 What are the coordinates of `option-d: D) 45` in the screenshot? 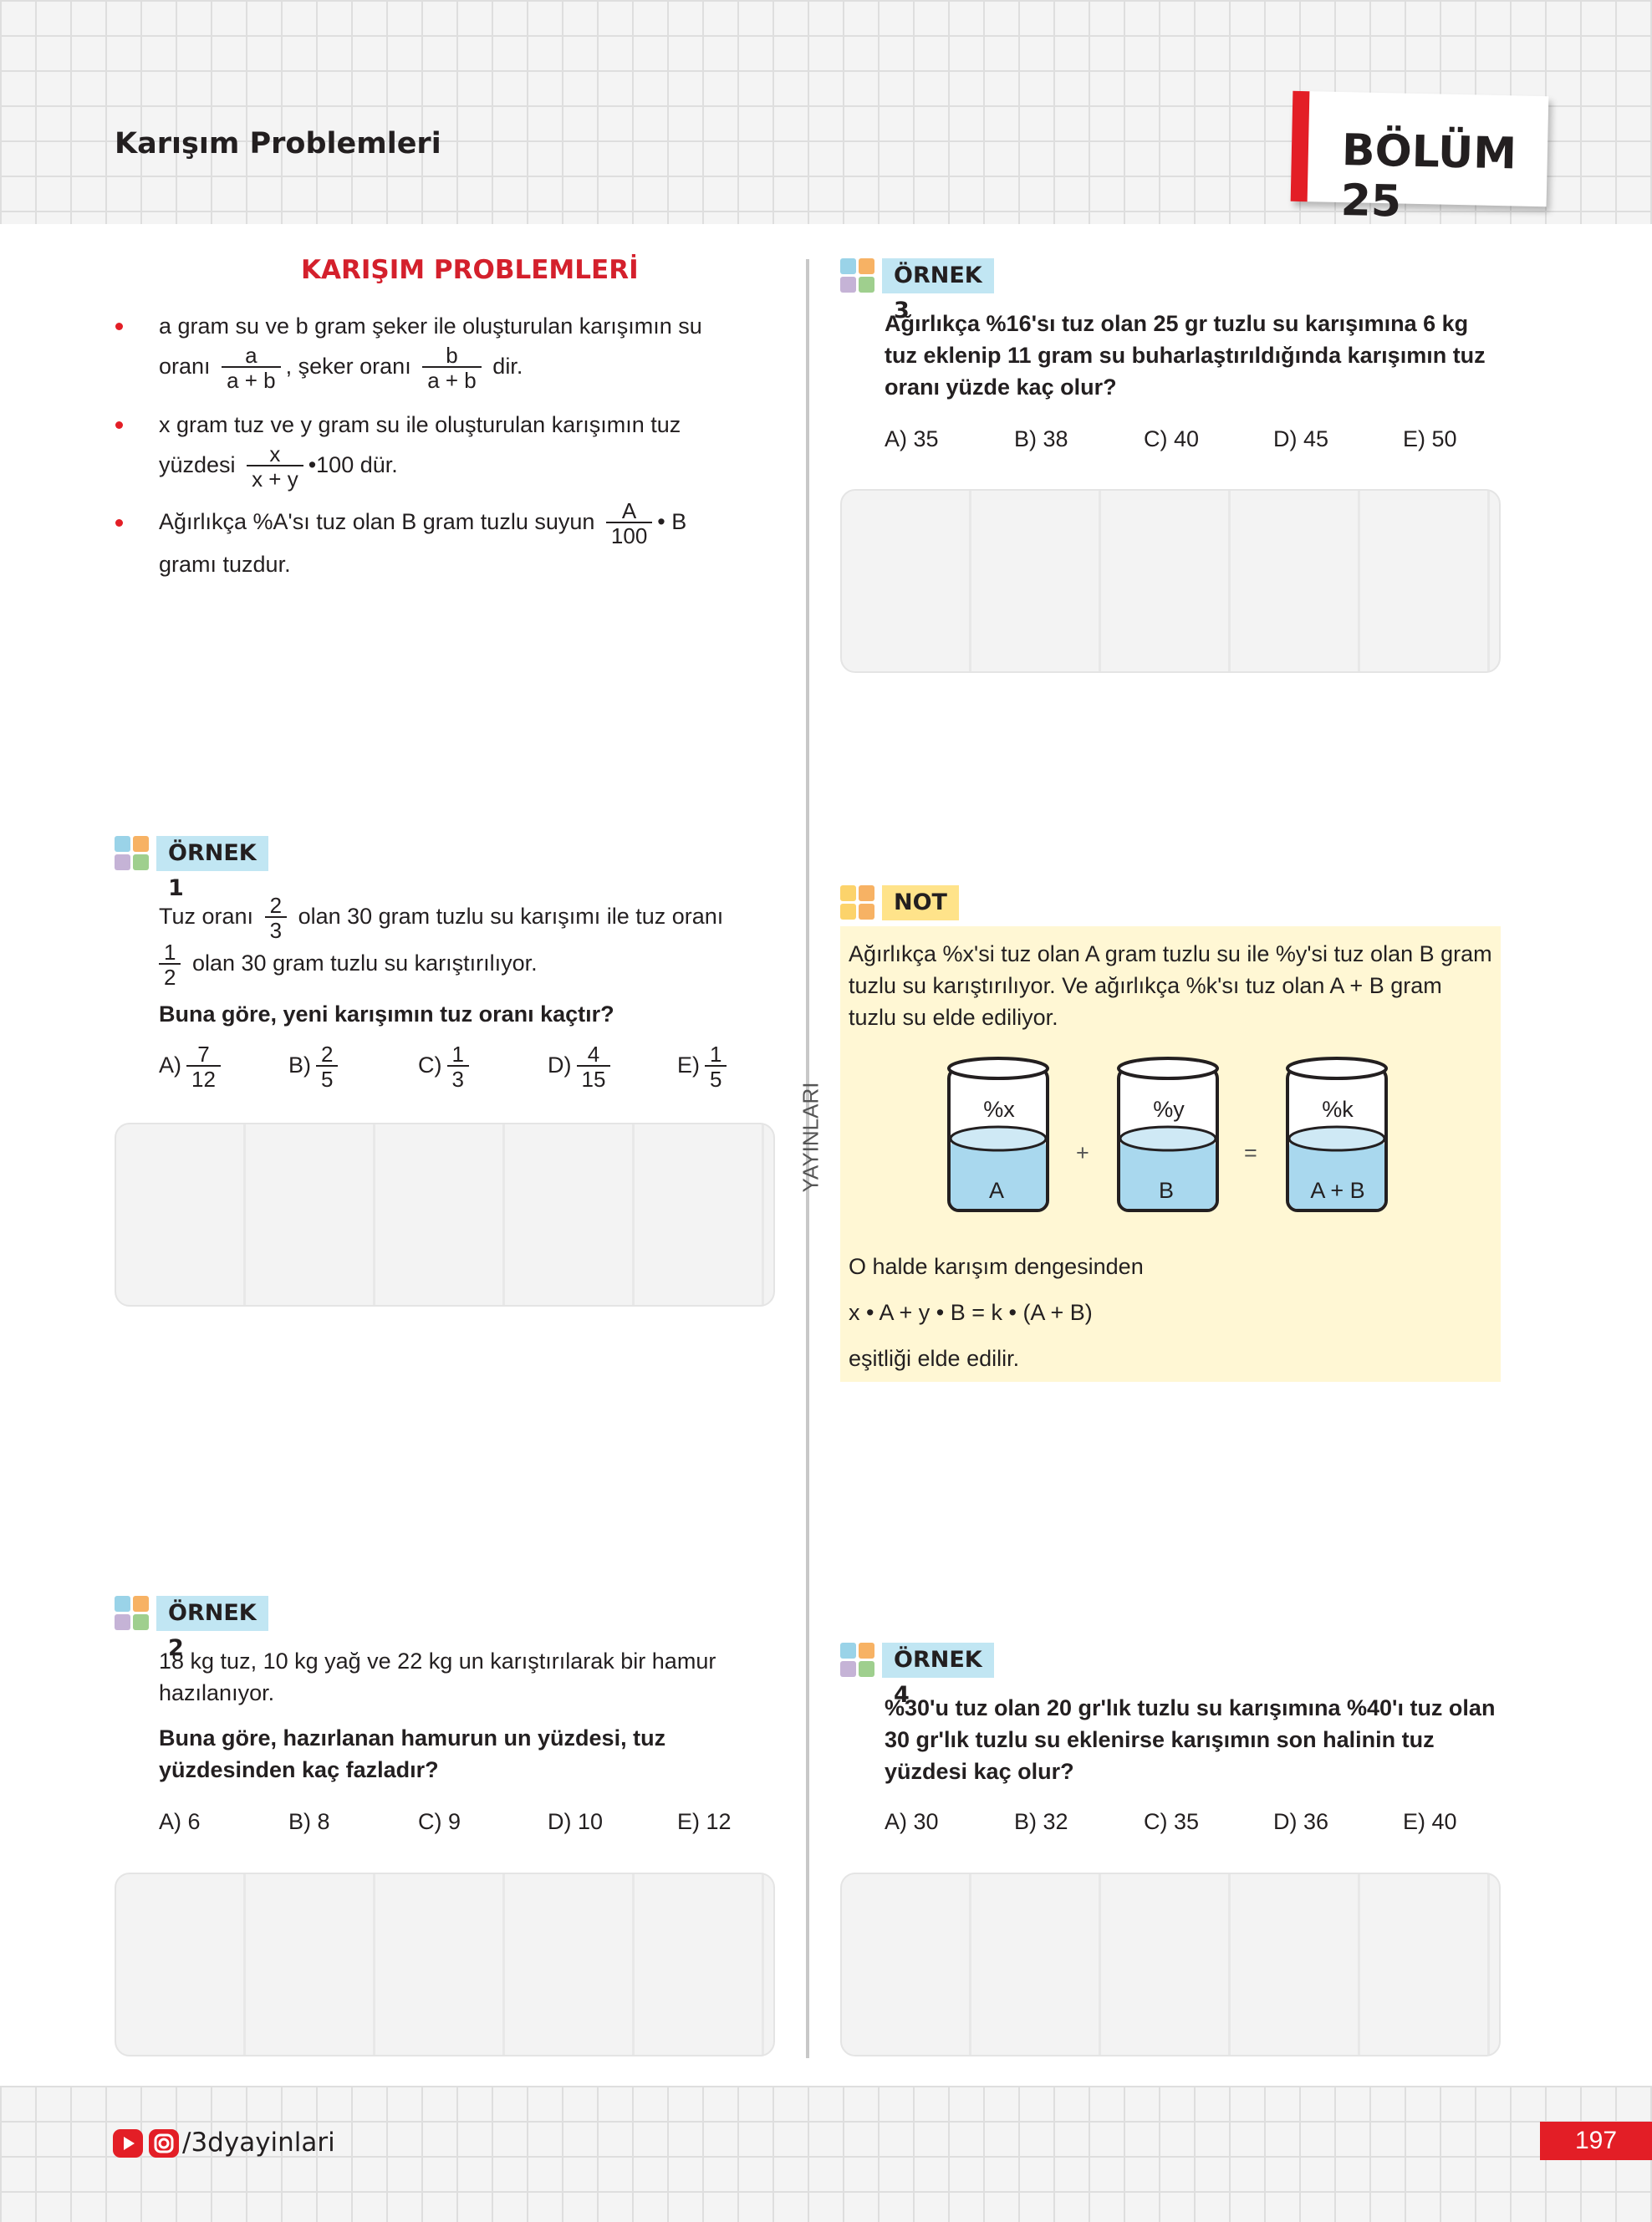 It's located at (1300, 439).